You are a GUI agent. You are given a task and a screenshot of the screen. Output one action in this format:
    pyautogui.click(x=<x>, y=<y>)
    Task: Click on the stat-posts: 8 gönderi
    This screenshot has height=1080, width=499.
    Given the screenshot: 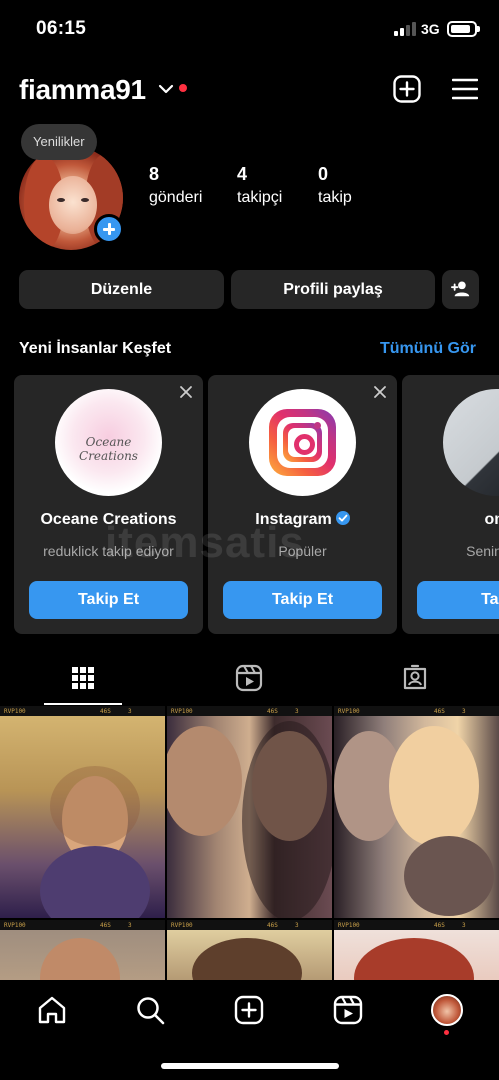 What is the action you would take?
    pyautogui.click(x=175, y=185)
    